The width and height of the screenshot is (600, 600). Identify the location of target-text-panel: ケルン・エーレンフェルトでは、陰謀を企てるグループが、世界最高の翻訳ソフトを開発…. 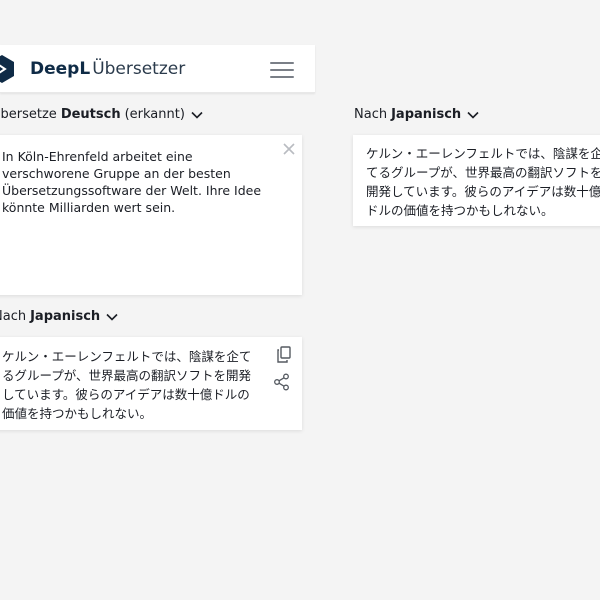
(151, 383).